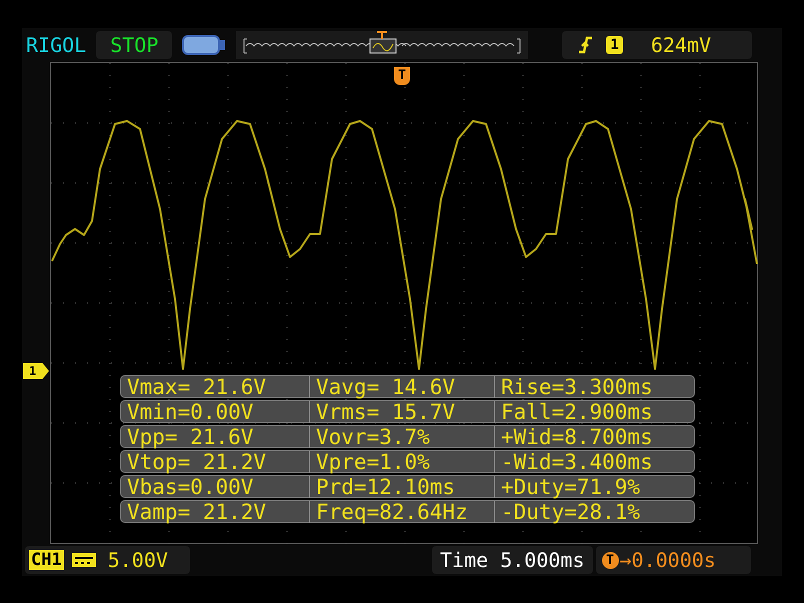 This screenshot has height=603, width=804. What do you see at coordinates (512, 560) in the screenshot?
I see `timebase-label: Time 5.000ms` at bounding box center [512, 560].